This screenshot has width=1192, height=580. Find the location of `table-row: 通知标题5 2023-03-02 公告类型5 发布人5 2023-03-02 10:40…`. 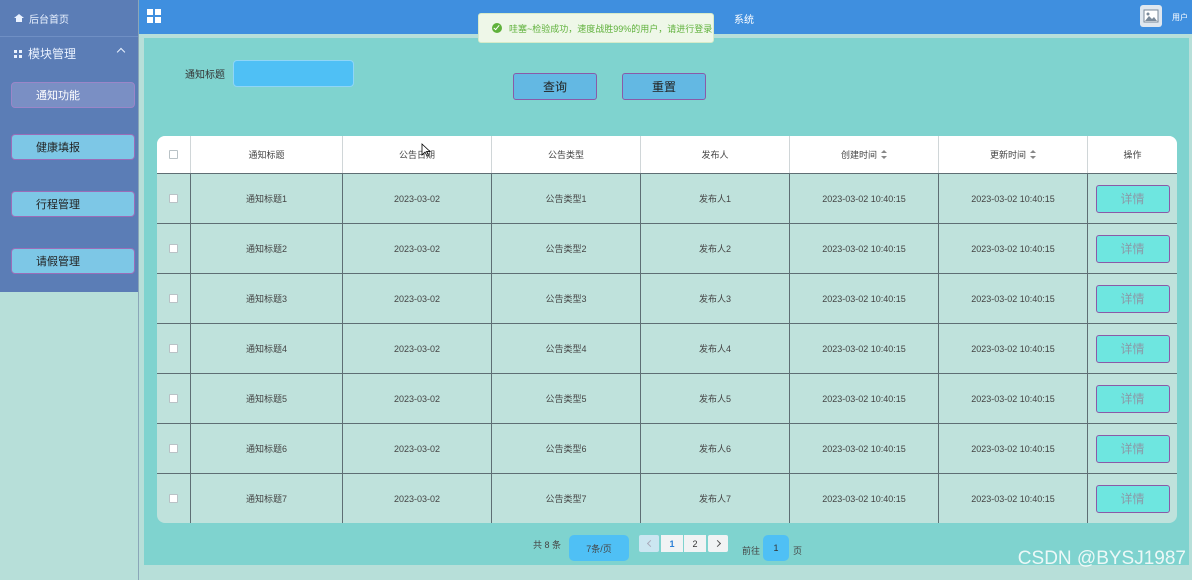

table-row: 通知标题5 2023-03-02 公告类型5 发布人5 2023-03-02 10:40… is located at coordinates (667, 398).